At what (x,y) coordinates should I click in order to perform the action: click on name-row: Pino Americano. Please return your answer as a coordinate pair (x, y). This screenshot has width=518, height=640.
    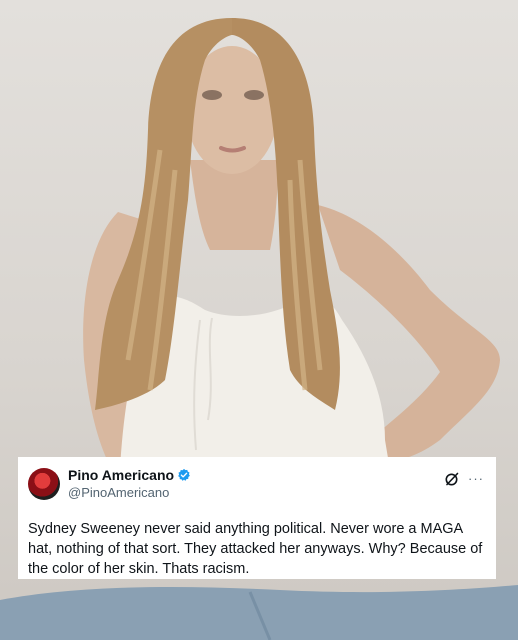
    Looking at the image, I should click on (129, 475).